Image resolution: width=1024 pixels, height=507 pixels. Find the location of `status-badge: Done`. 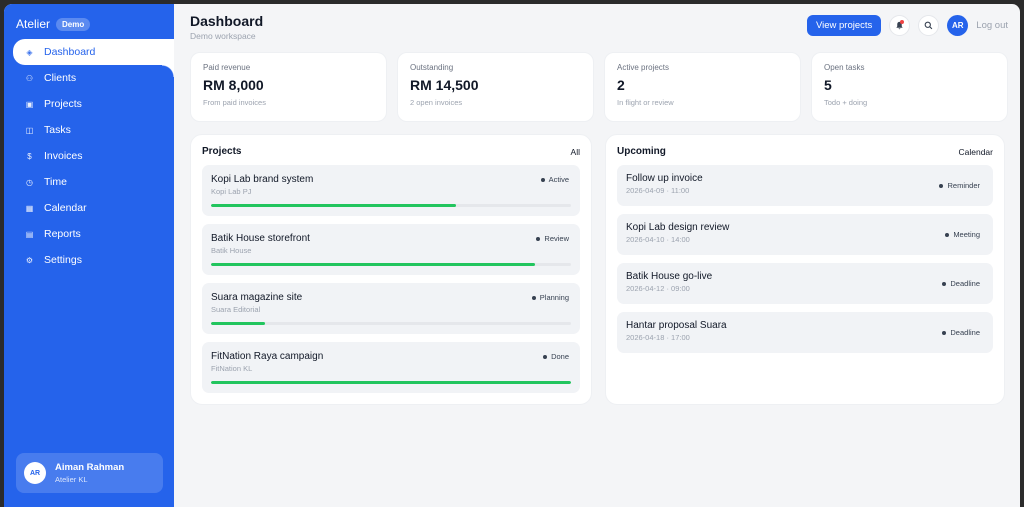

status-badge: Done is located at coordinates (556, 356).